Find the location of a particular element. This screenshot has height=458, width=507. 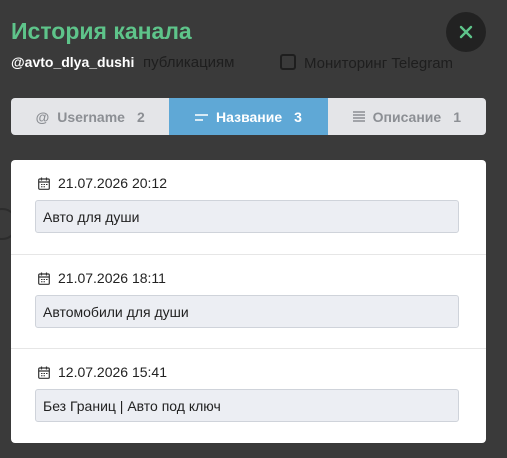

title-icon is located at coordinates (202, 117).